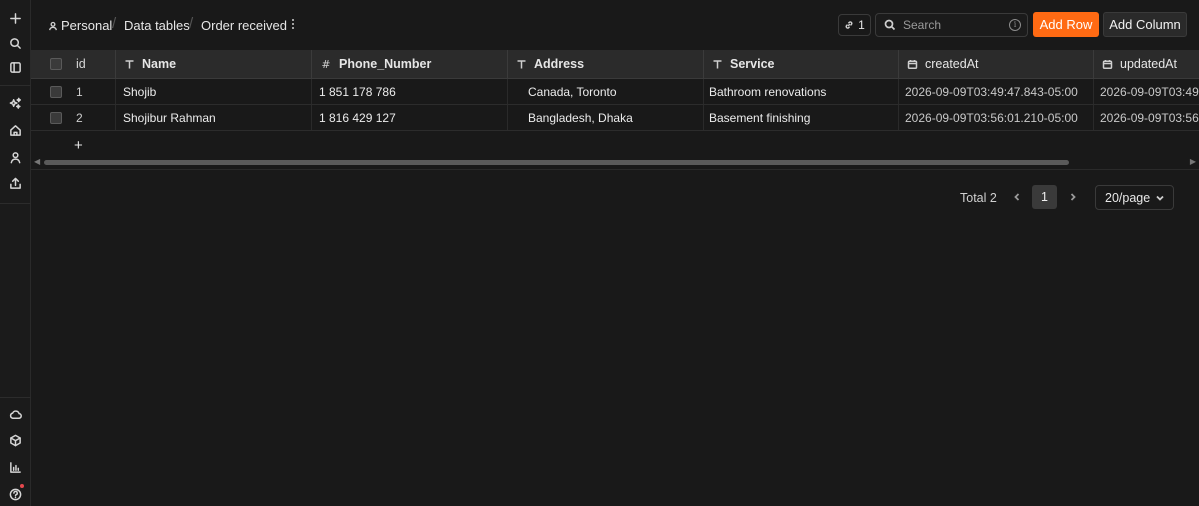  Describe the element at coordinates (606, 117) in the screenshot. I see `cell-address: Bangladesh, Dhaka` at that location.